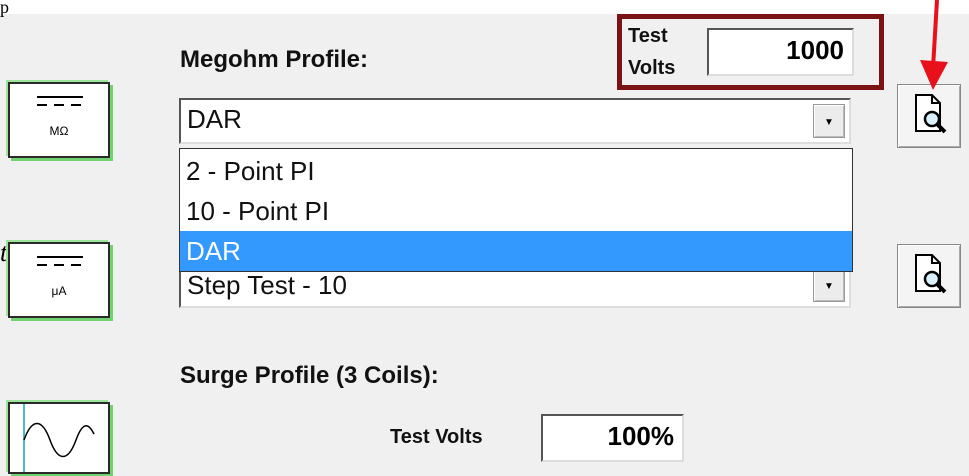 The width and height of the screenshot is (969, 476). Describe the element at coordinates (274, 59) in the screenshot. I see `megohm-profile-title: Megohm Profile:` at that location.